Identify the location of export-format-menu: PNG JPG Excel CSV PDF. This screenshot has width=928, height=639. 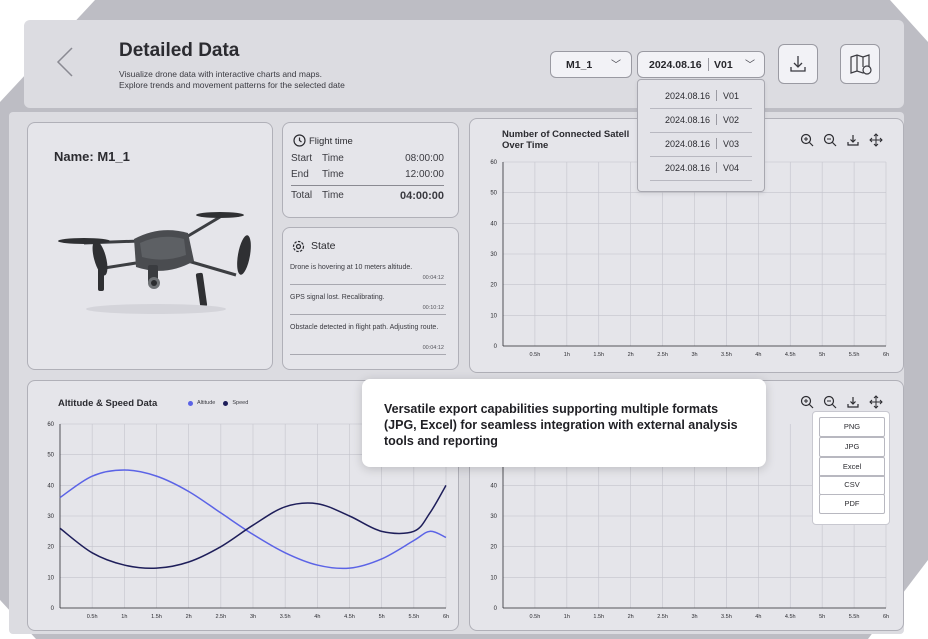
(851, 468).